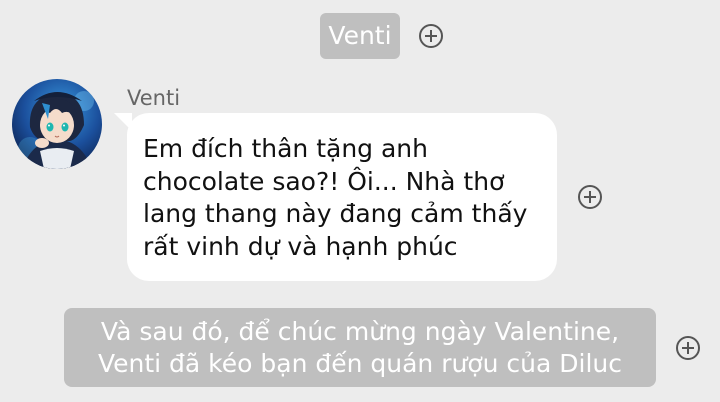  I want to click on add-message-plus-icon, so click(590, 197).